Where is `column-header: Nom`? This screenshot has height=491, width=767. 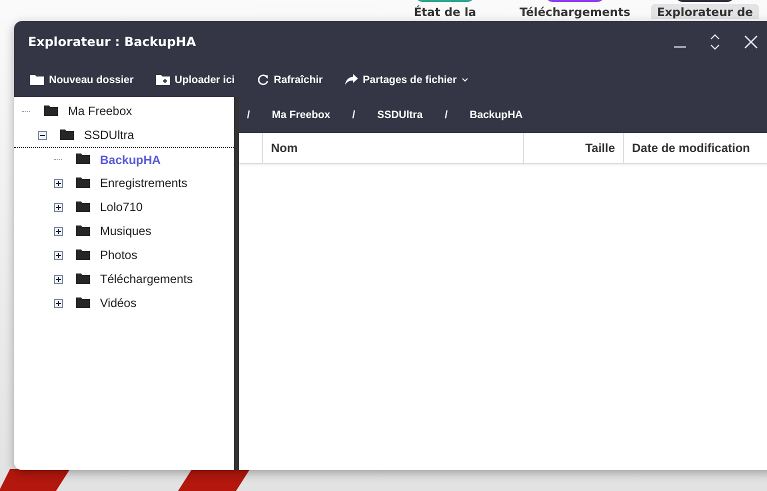
column-header: Nom is located at coordinates (393, 148).